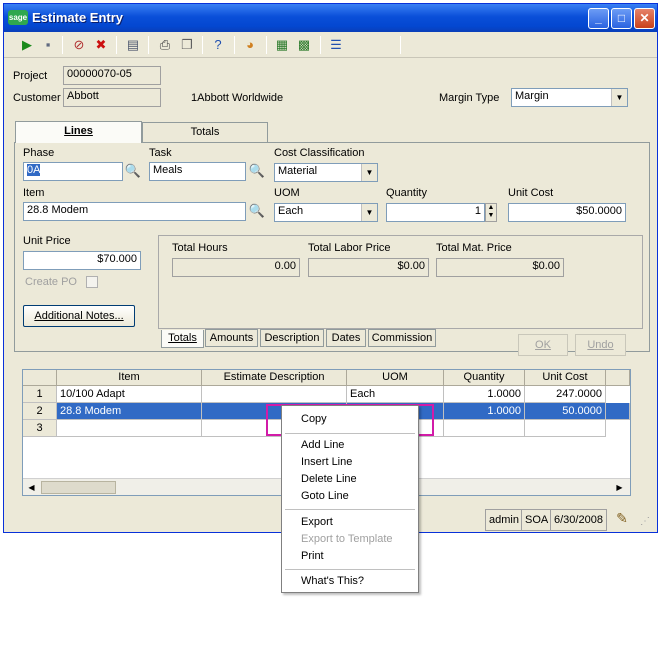 The height and width of the screenshot is (650, 660). I want to click on close-button: ✕, so click(644, 18).